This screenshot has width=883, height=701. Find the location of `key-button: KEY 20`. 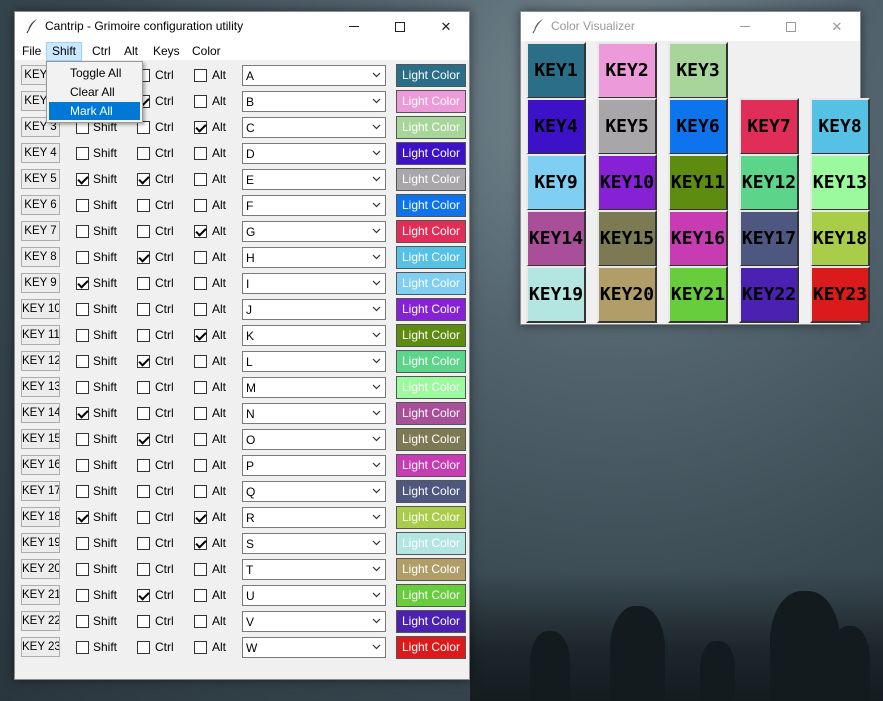

key-button: KEY 20 is located at coordinates (40, 569).